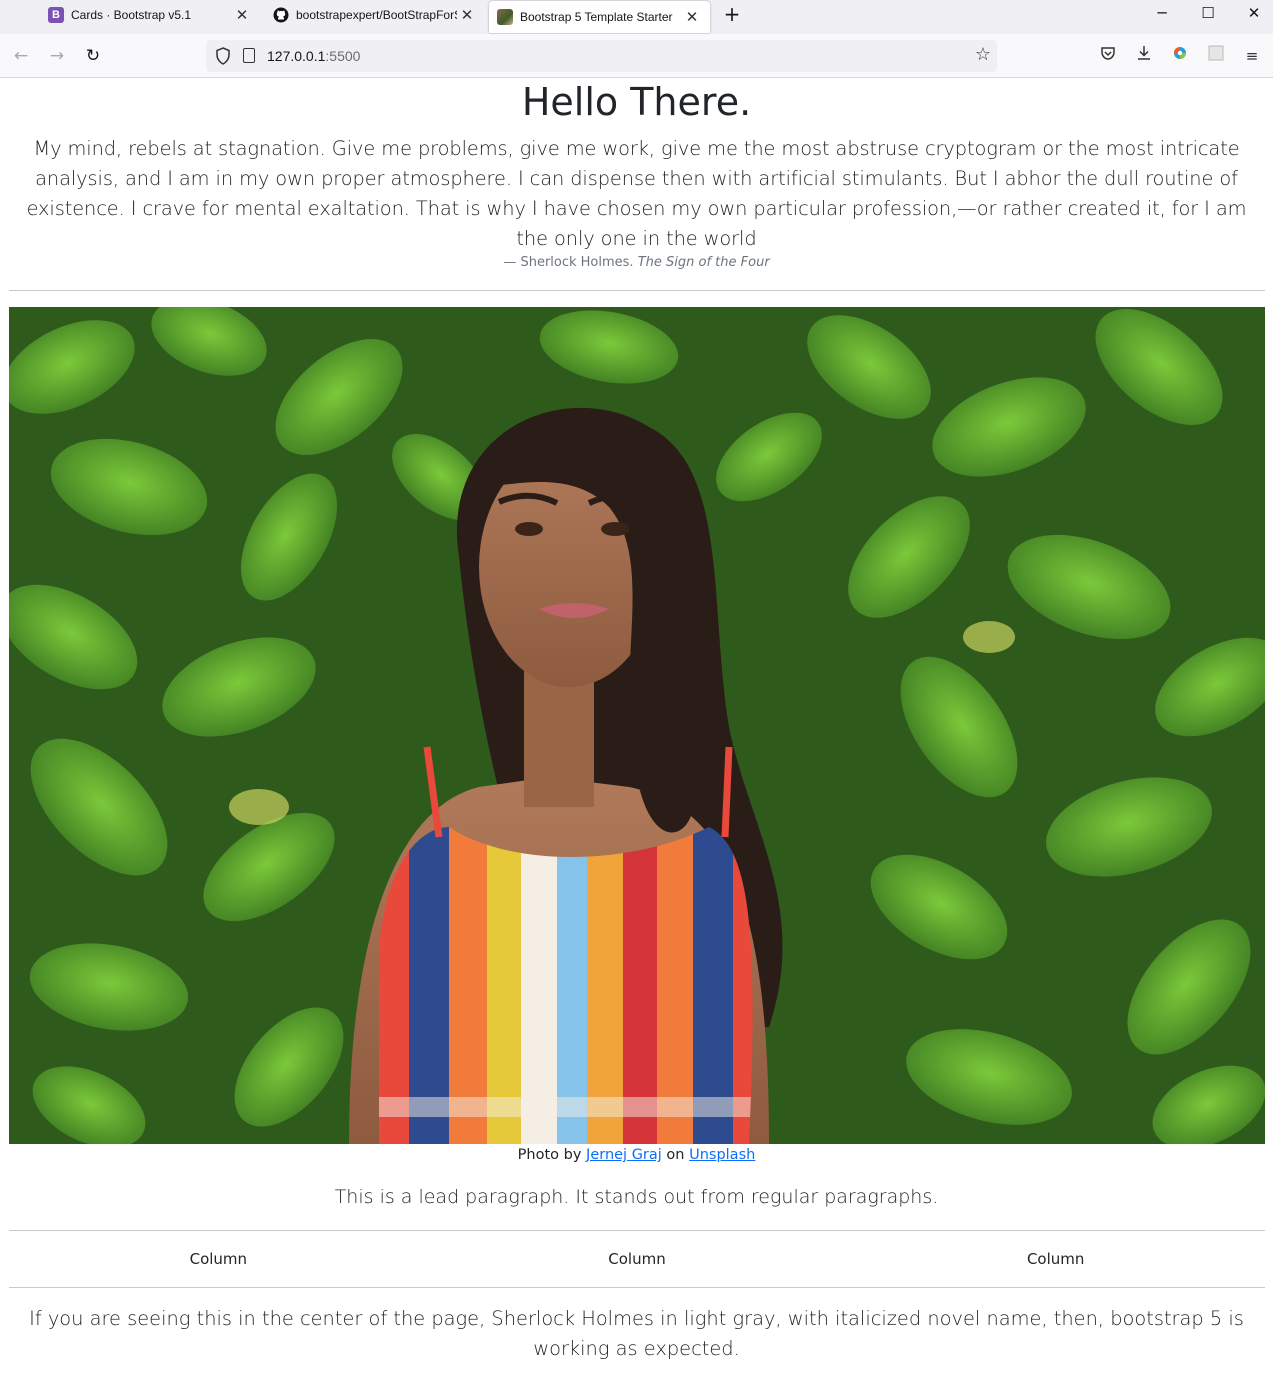 This screenshot has height=1374, width=1273. Describe the element at coordinates (1055, 1259) in the screenshot. I see `column-3: Column` at that location.